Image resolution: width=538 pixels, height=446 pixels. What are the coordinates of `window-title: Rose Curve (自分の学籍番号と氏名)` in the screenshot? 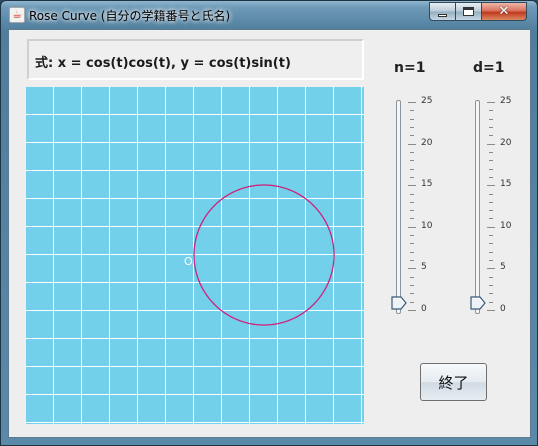 It's located at (130, 16).